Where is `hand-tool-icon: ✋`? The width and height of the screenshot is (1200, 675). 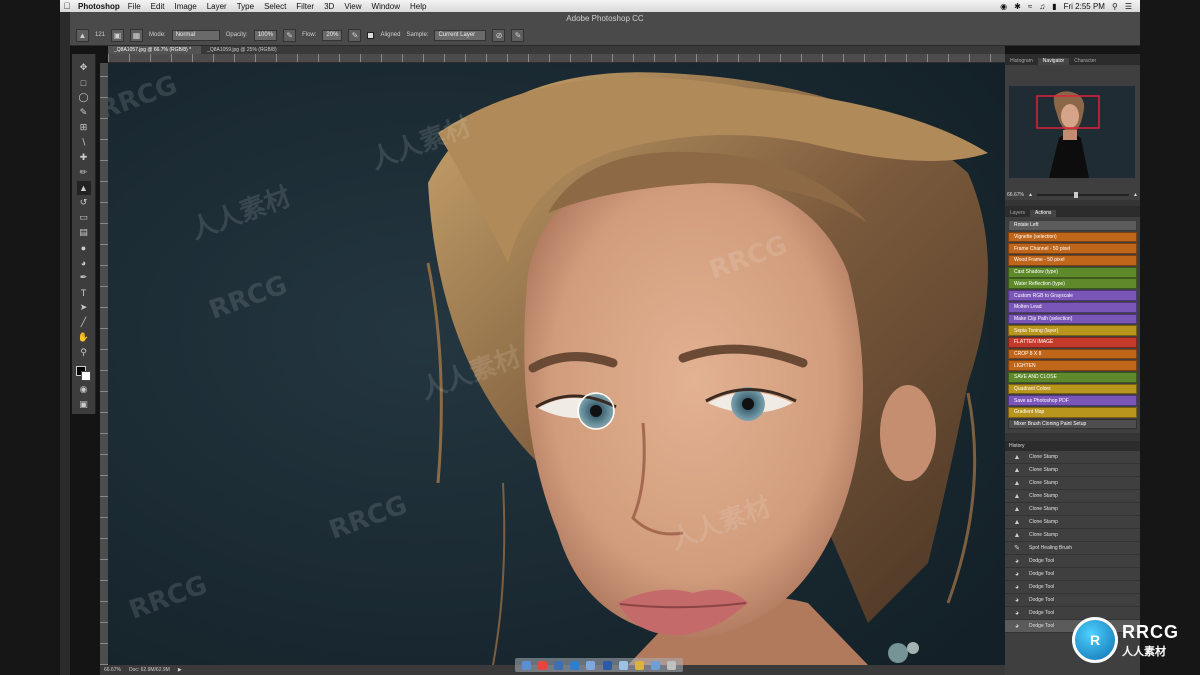 hand-tool-icon: ✋ is located at coordinates (84, 338).